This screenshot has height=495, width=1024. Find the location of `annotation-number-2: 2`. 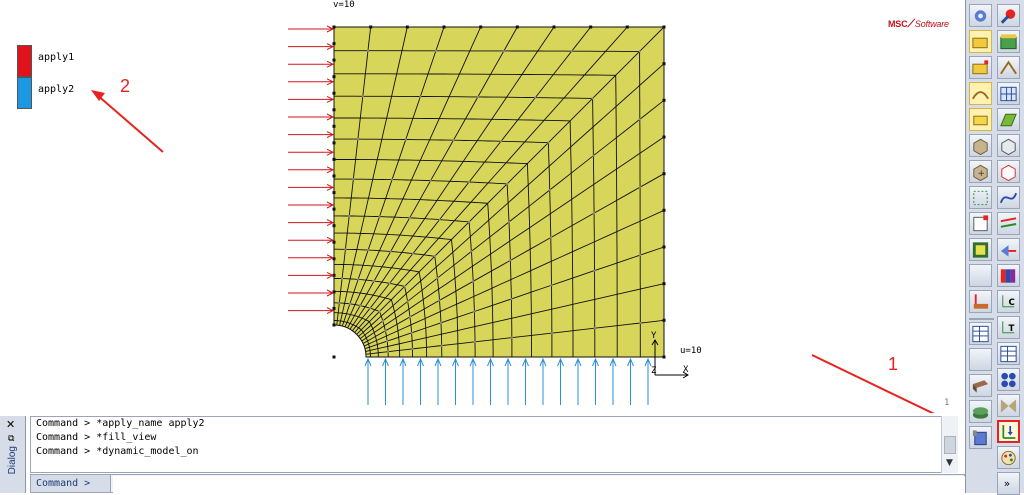

annotation-number-2: 2 is located at coordinates (125, 86).